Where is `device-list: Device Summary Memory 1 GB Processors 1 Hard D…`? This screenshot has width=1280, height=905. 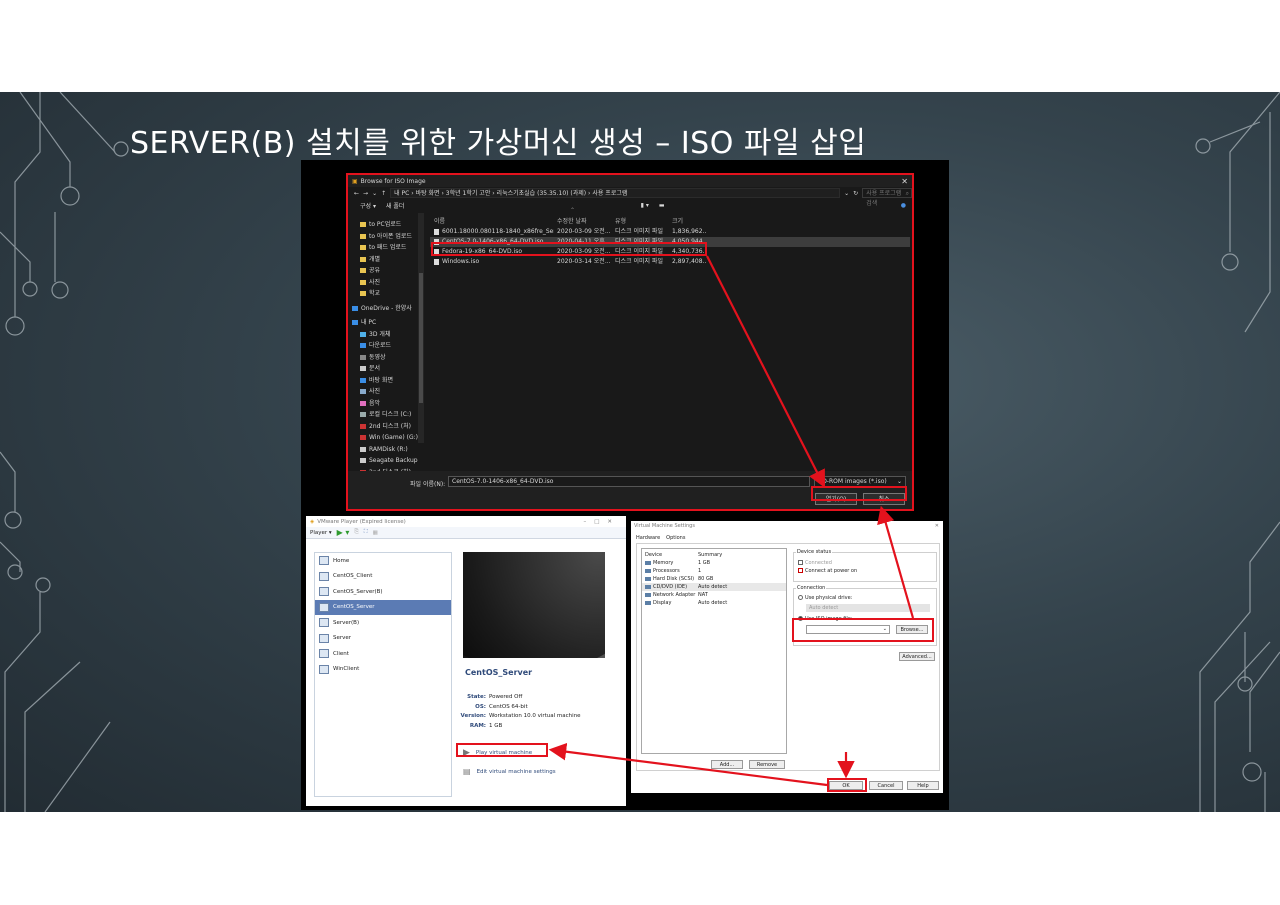
device-list: Device Summary Memory 1 GB Processors 1 Hard D… is located at coordinates (714, 651).